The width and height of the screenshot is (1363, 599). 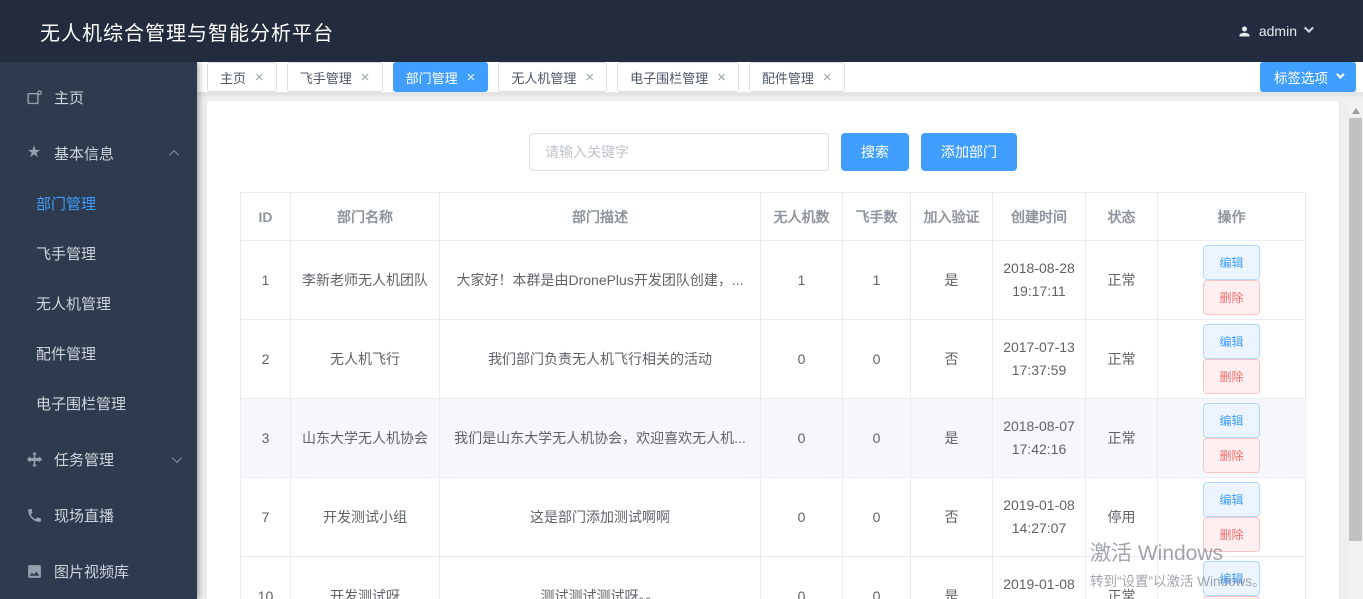 I want to click on app-header: 无人机综合管理与智能分析平台 admin, so click(x=681, y=31).